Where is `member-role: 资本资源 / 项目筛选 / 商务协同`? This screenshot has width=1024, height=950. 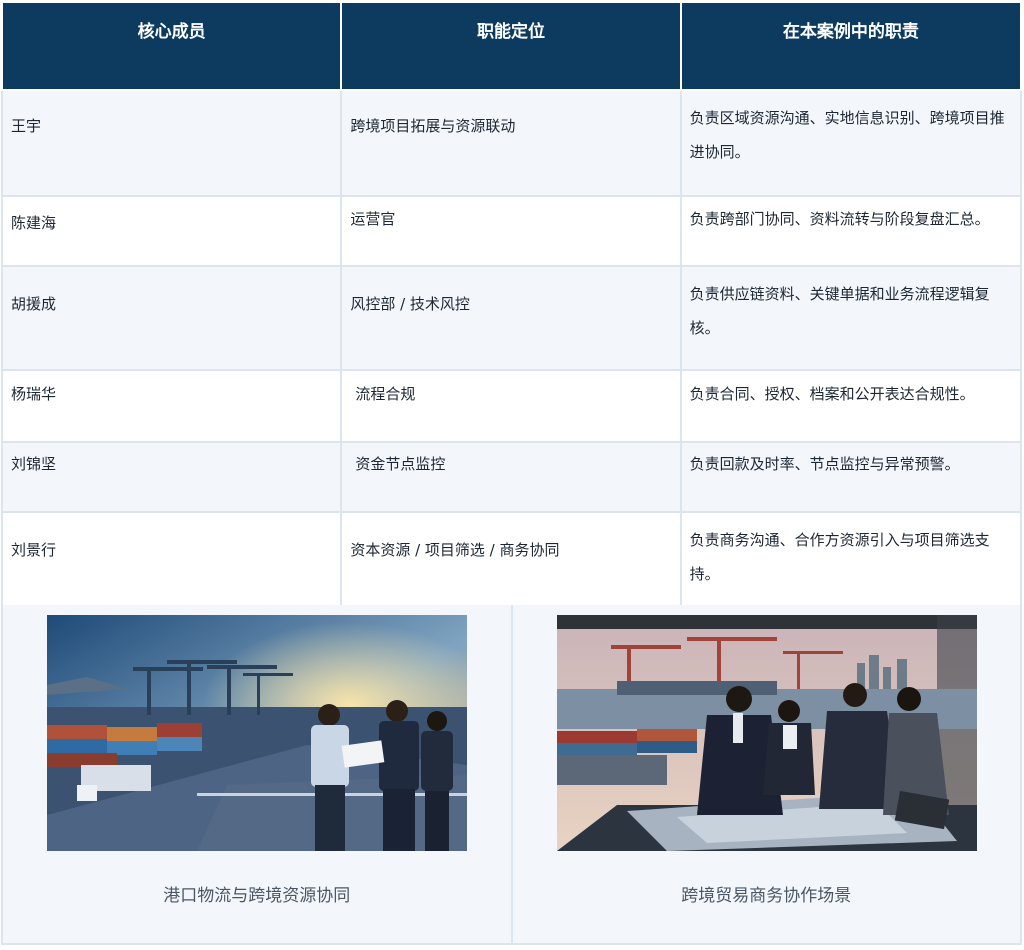
member-role: 资本资源 / 项目筛选 / 商务协同 is located at coordinates (511, 564).